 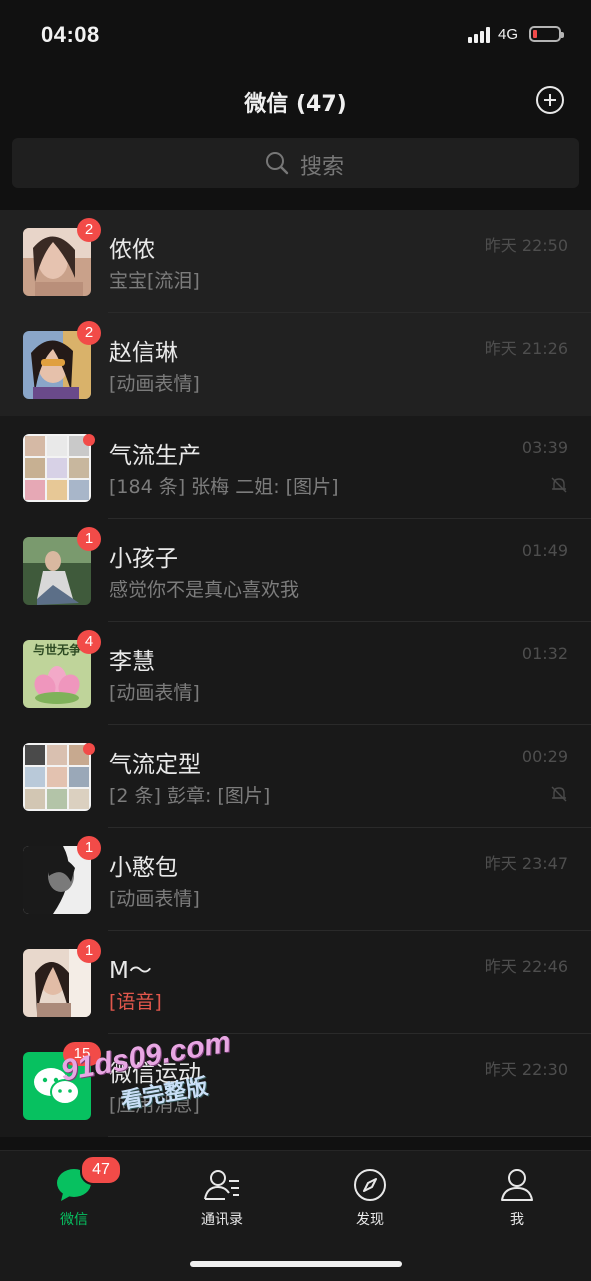 I want to click on divider, so click(x=349, y=1136).